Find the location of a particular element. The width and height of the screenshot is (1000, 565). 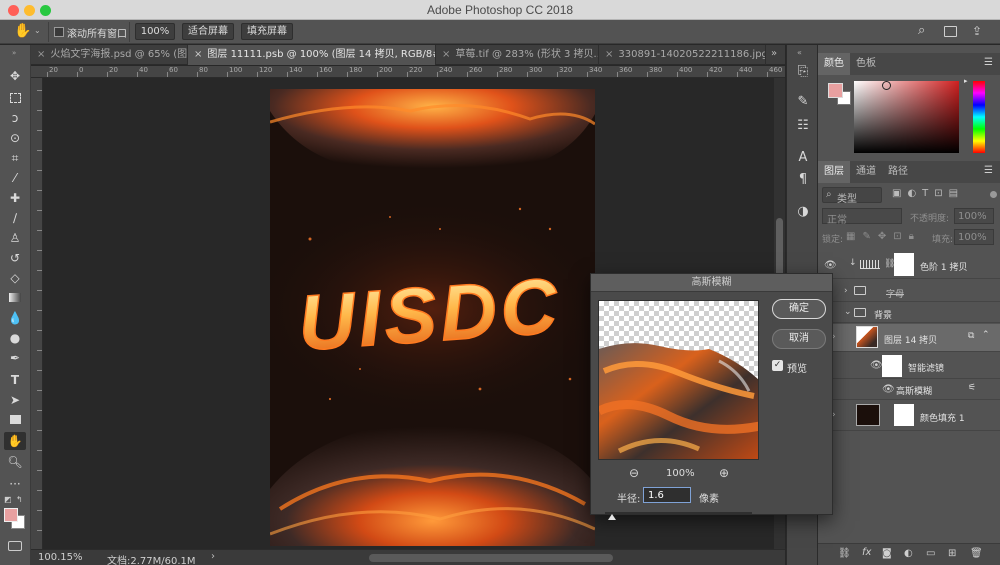

adjustments-icon: ☷ is located at coordinates (803, 126).